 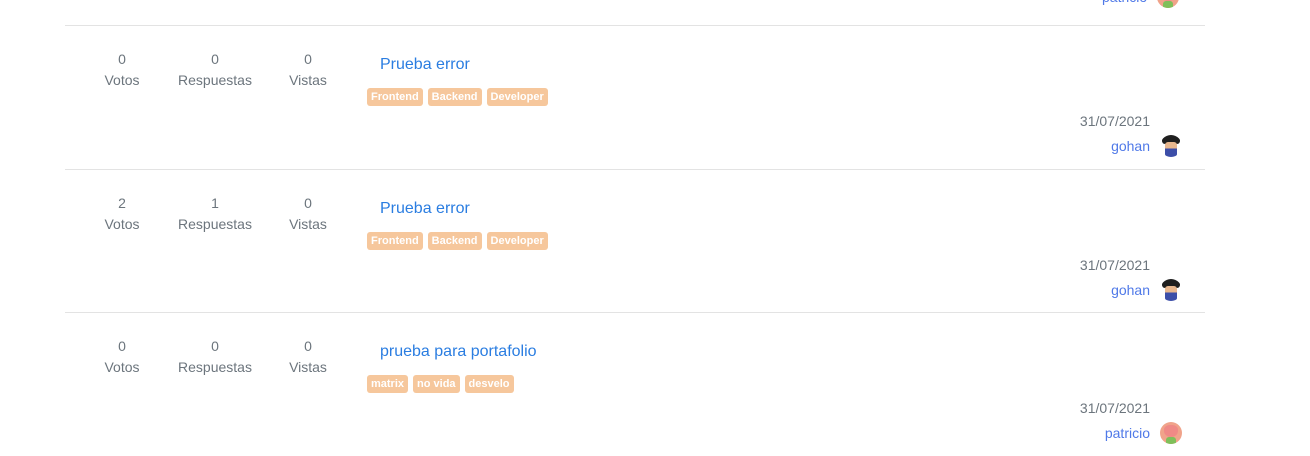 I want to click on votes-count: 2, so click(x=122, y=203).